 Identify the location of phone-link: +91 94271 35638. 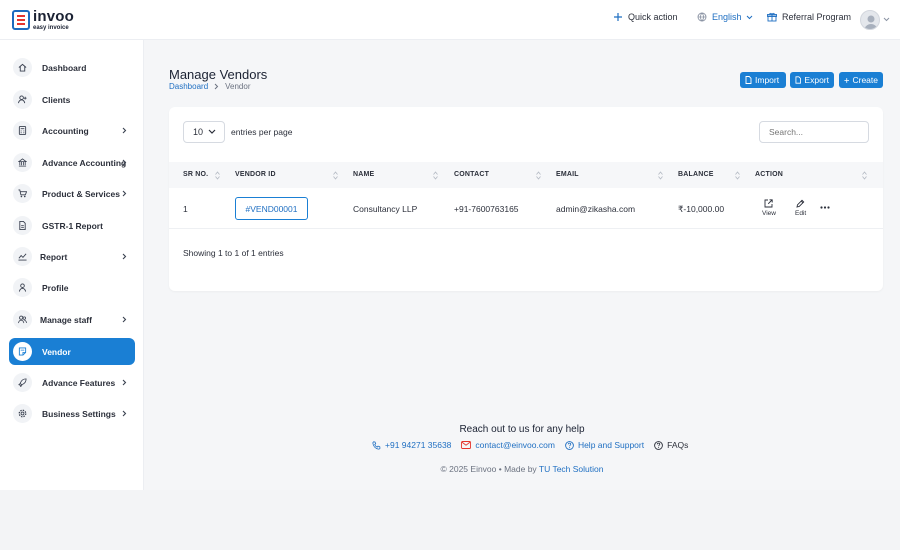
(411, 445).